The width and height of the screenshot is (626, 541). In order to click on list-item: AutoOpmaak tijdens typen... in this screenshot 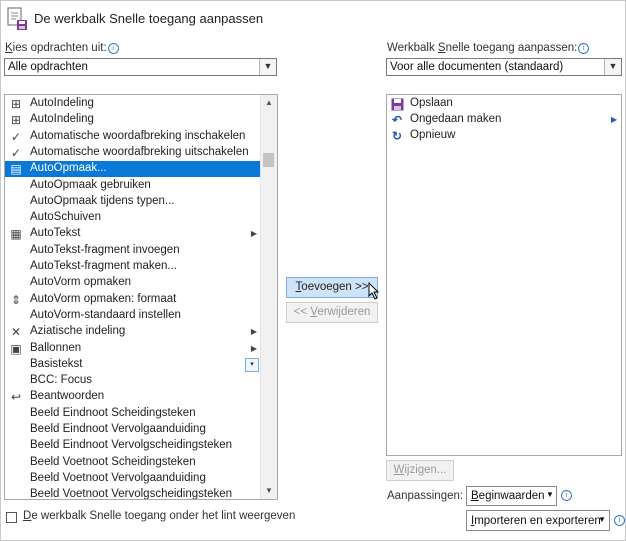, I will do `click(133, 202)`.